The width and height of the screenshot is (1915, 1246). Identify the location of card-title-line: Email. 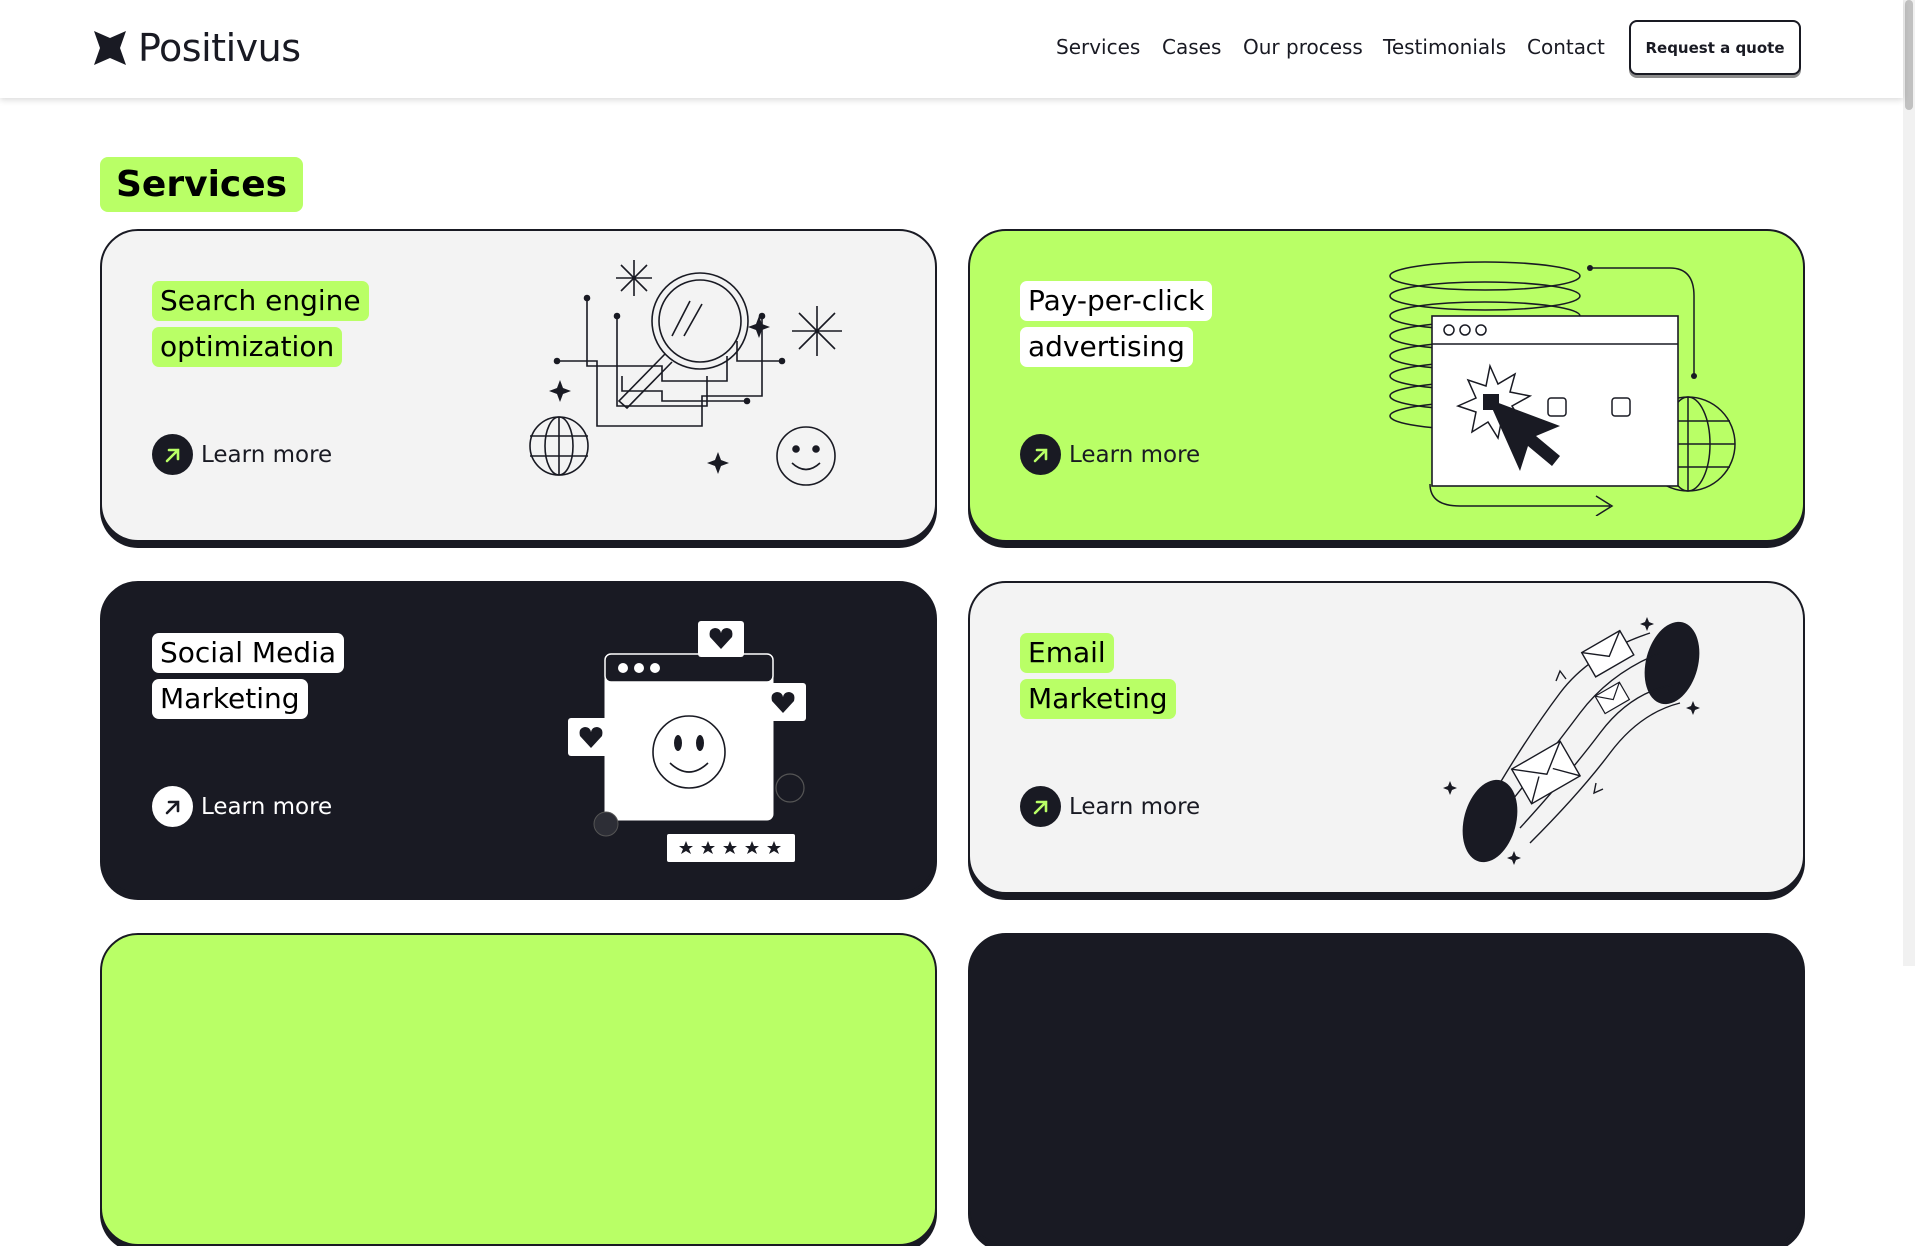
(1067, 653).